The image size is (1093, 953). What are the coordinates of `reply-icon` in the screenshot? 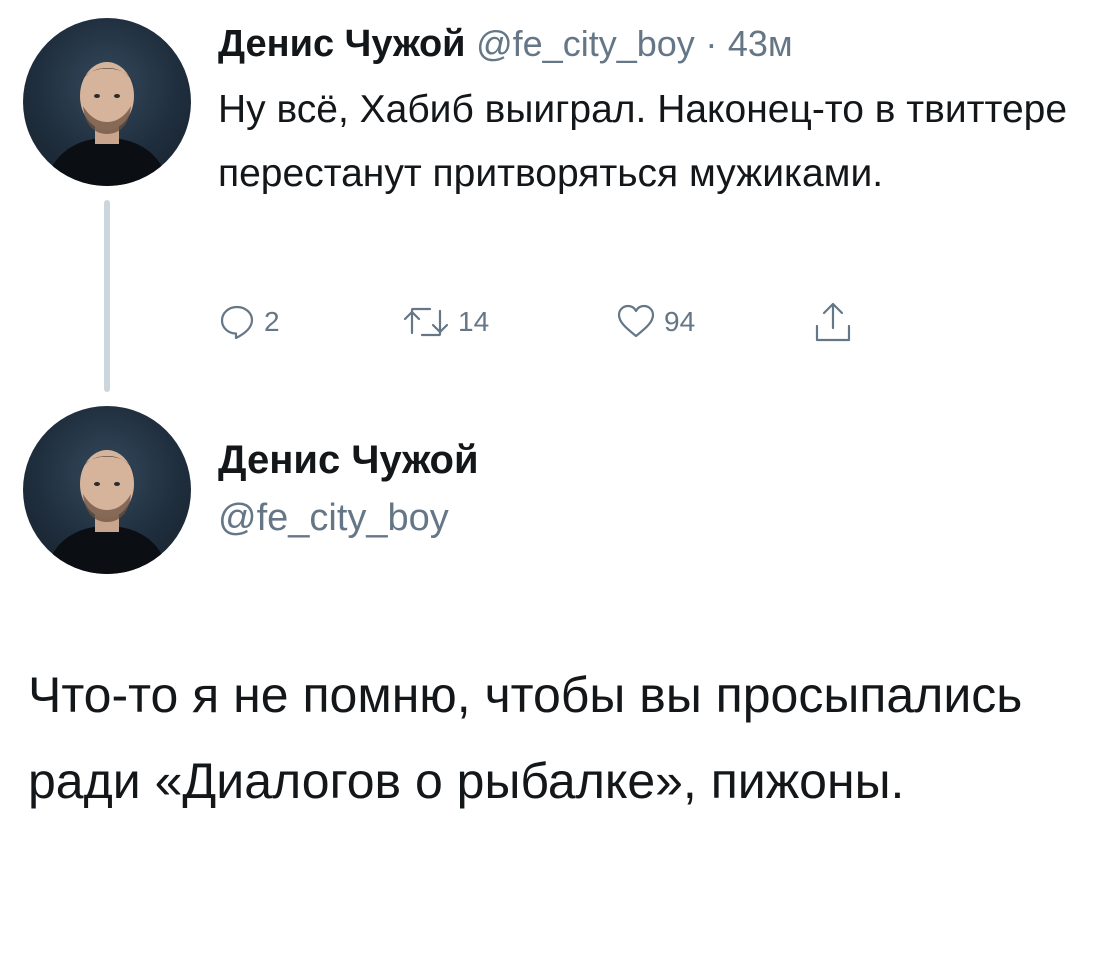 It's located at (237, 322).